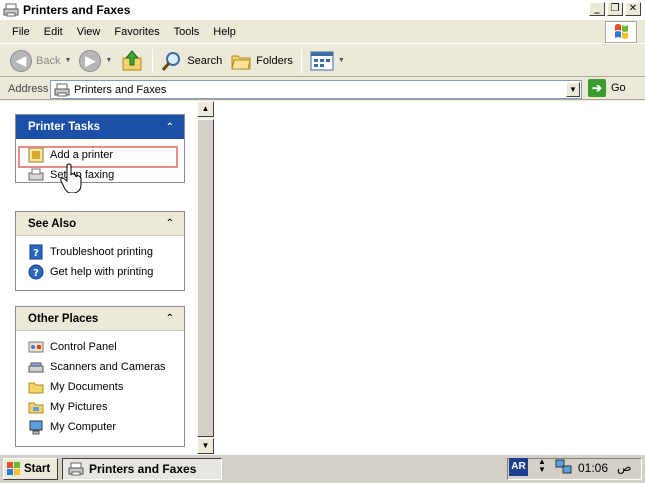 The width and height of the screenshot is (645, 483). I want to click on address-bar: Address Printers and Faxes ▼ ➔ Go, so click(322, 89).